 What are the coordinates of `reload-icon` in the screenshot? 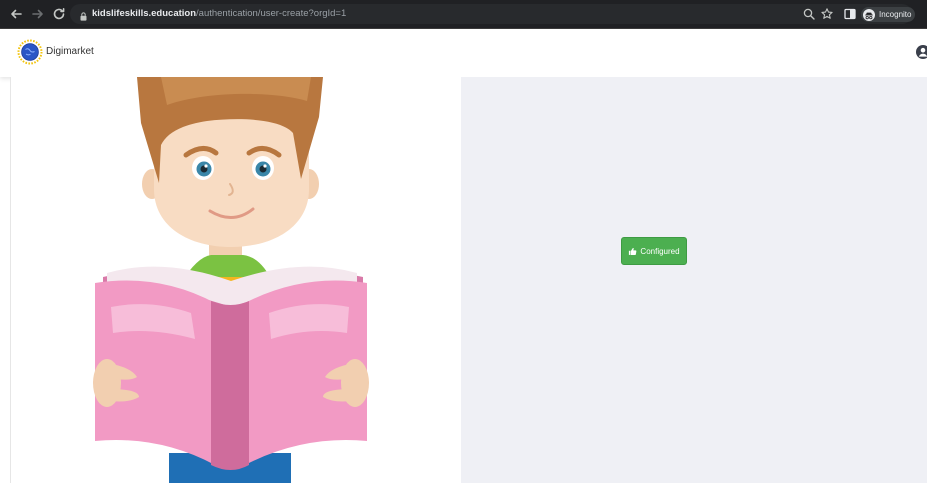 It's located at (59, 14).